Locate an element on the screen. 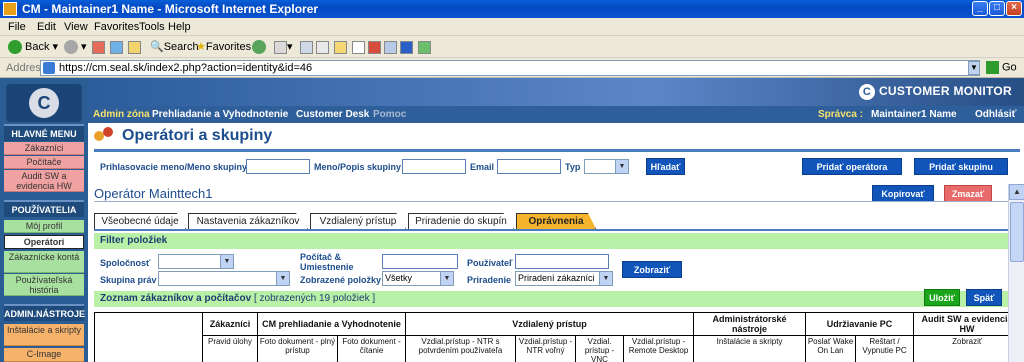  show-button: Zobraziť is located at coordinates (652, 269).